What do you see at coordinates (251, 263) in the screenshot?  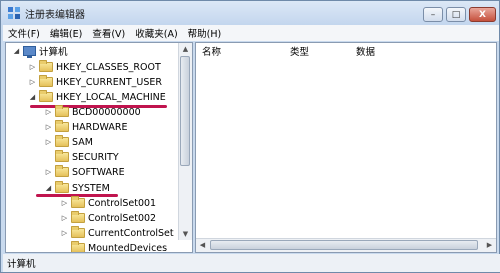 I see `status-bar: 计算机` at bounding box center [251, 263].